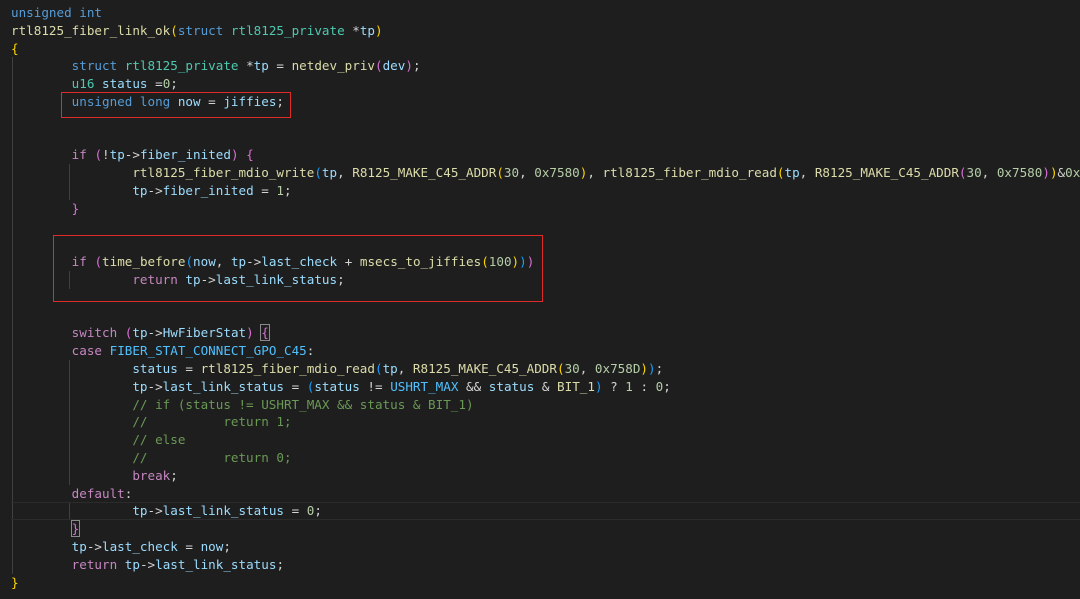 Image resolution: width=1080 pixels, height=599 pixels. Describe the element at coordinates (424, 173) in the screenshot. I see `code-token: R8125_MAKE_C45_ADDR` at that location.